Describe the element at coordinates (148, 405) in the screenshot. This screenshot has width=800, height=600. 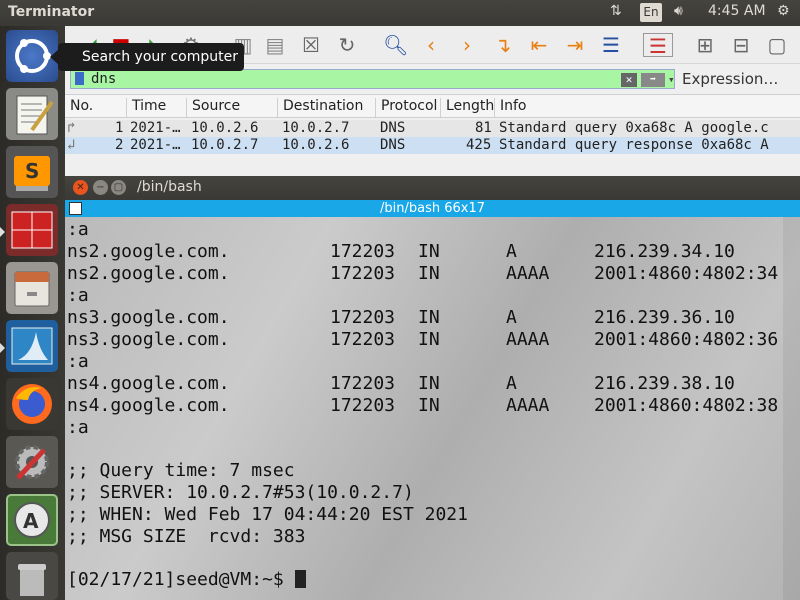
I see `record-name: ns4.google.com.` at that location.